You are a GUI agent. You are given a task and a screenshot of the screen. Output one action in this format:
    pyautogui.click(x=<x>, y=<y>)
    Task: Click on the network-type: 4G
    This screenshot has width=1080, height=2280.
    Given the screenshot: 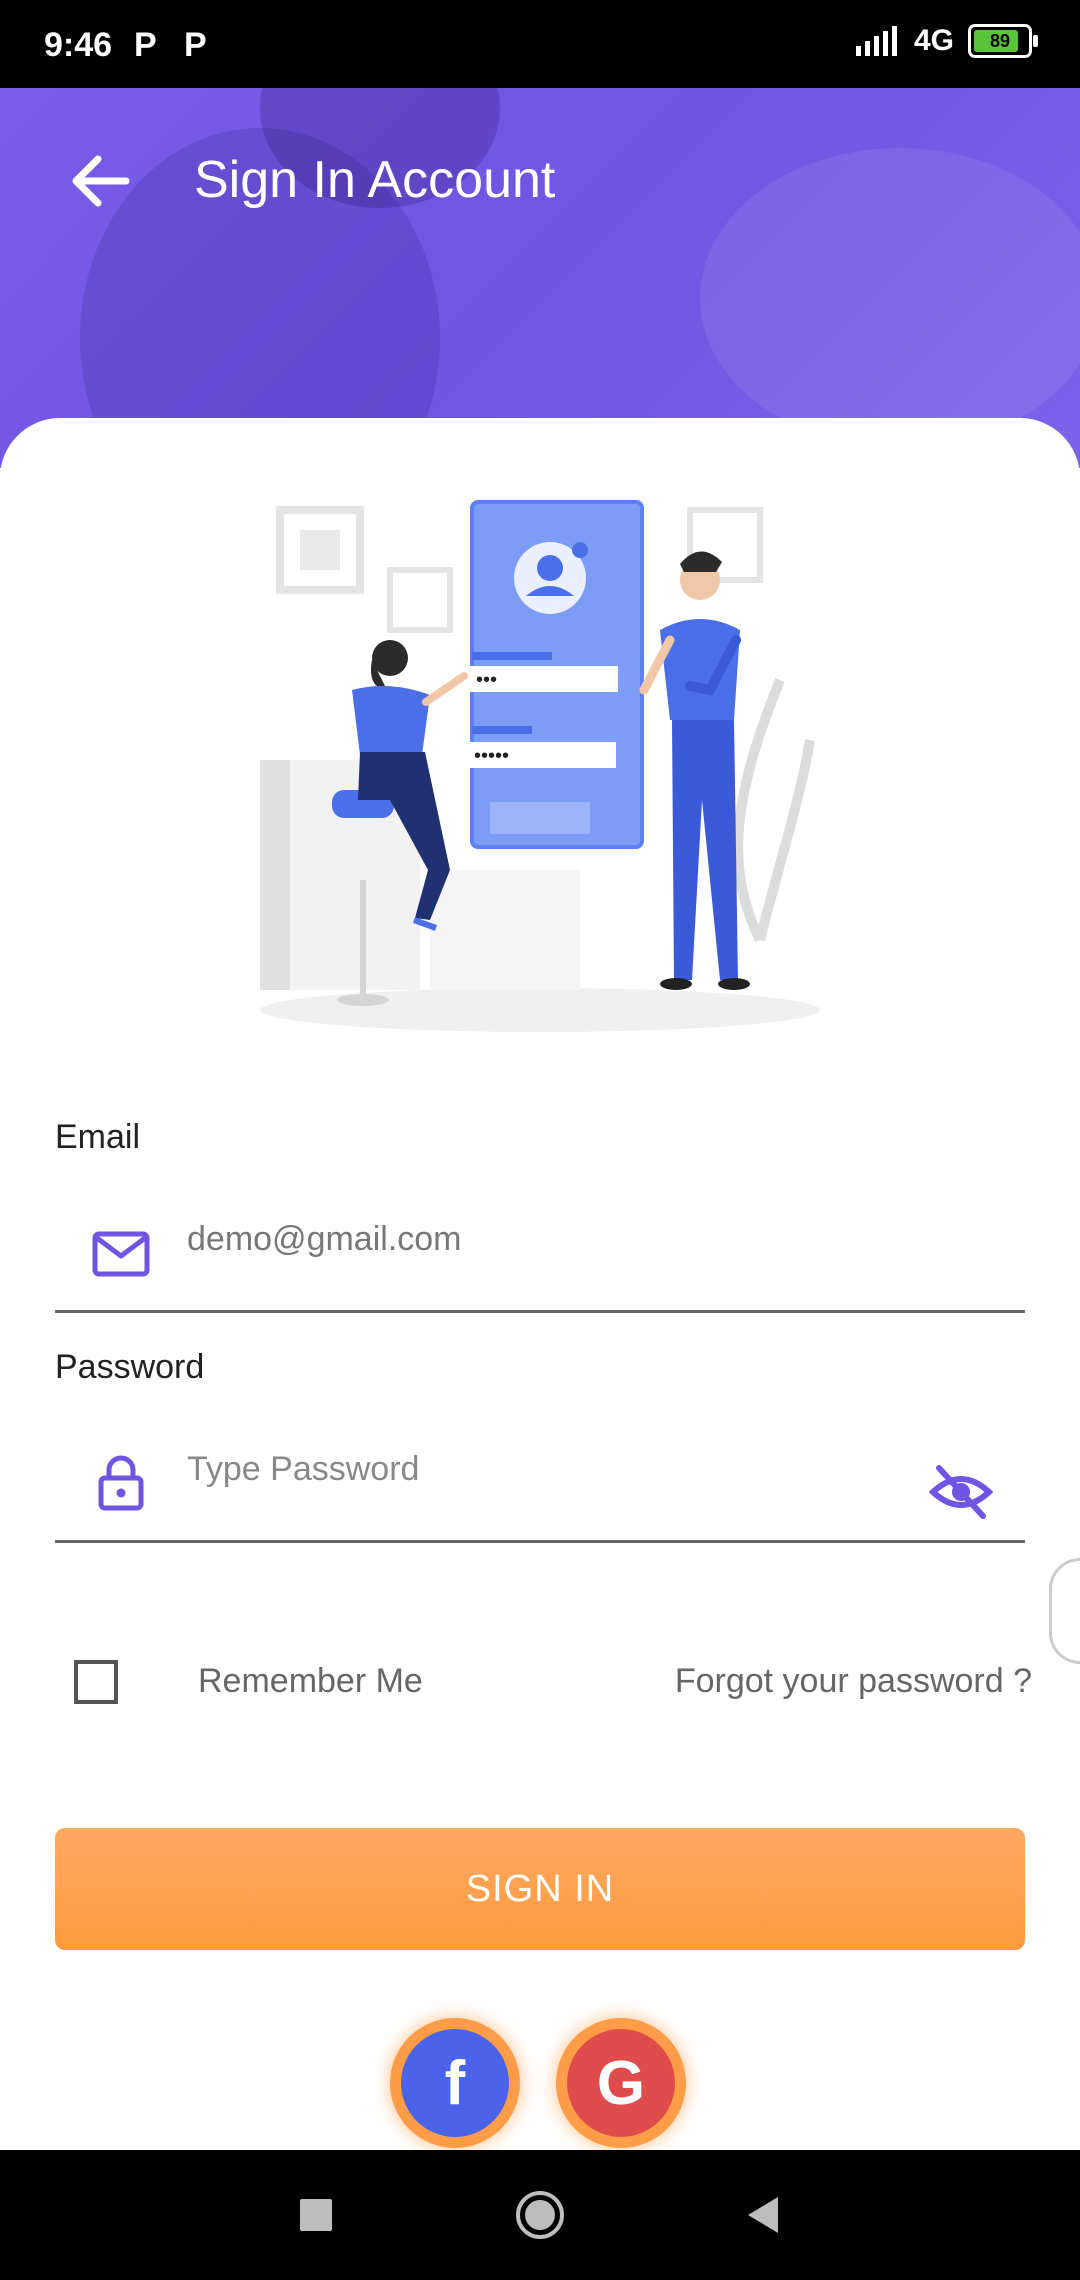 What is the action you would take?
    pyautogui.click(x=933, y=40)
    